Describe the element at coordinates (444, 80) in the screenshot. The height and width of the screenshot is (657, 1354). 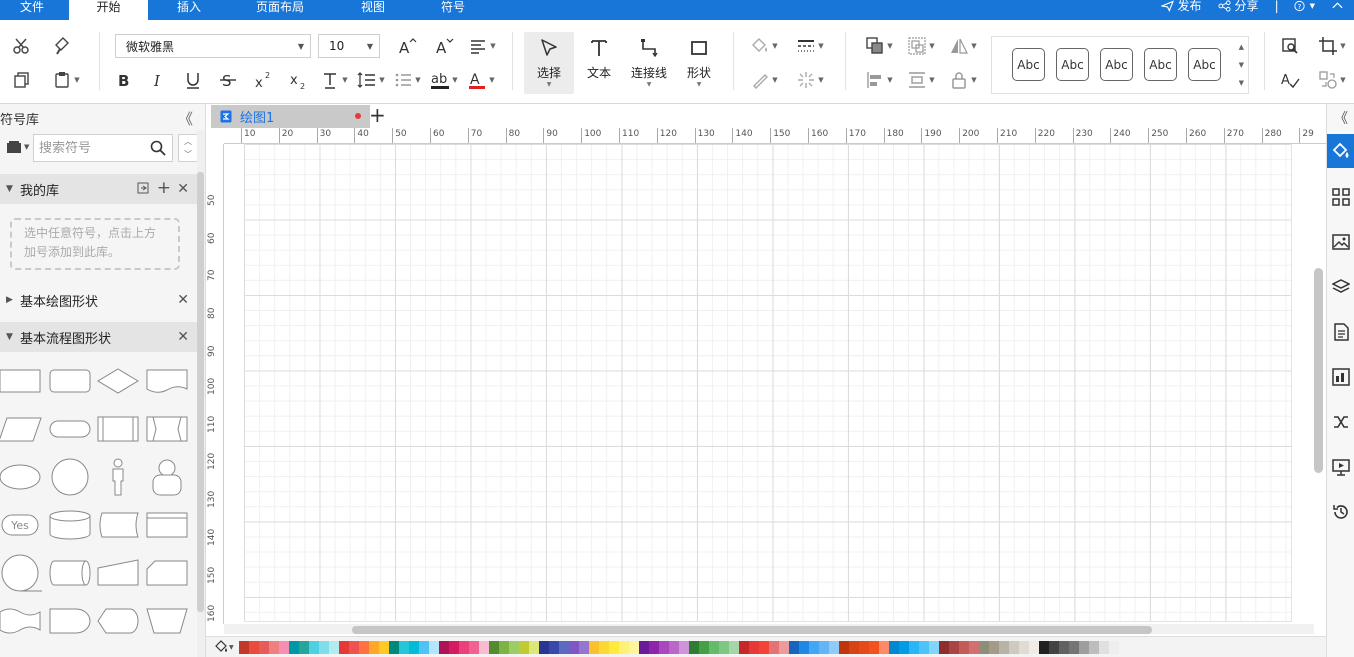
I see `highlight-color-button: ab ▼` at that location.